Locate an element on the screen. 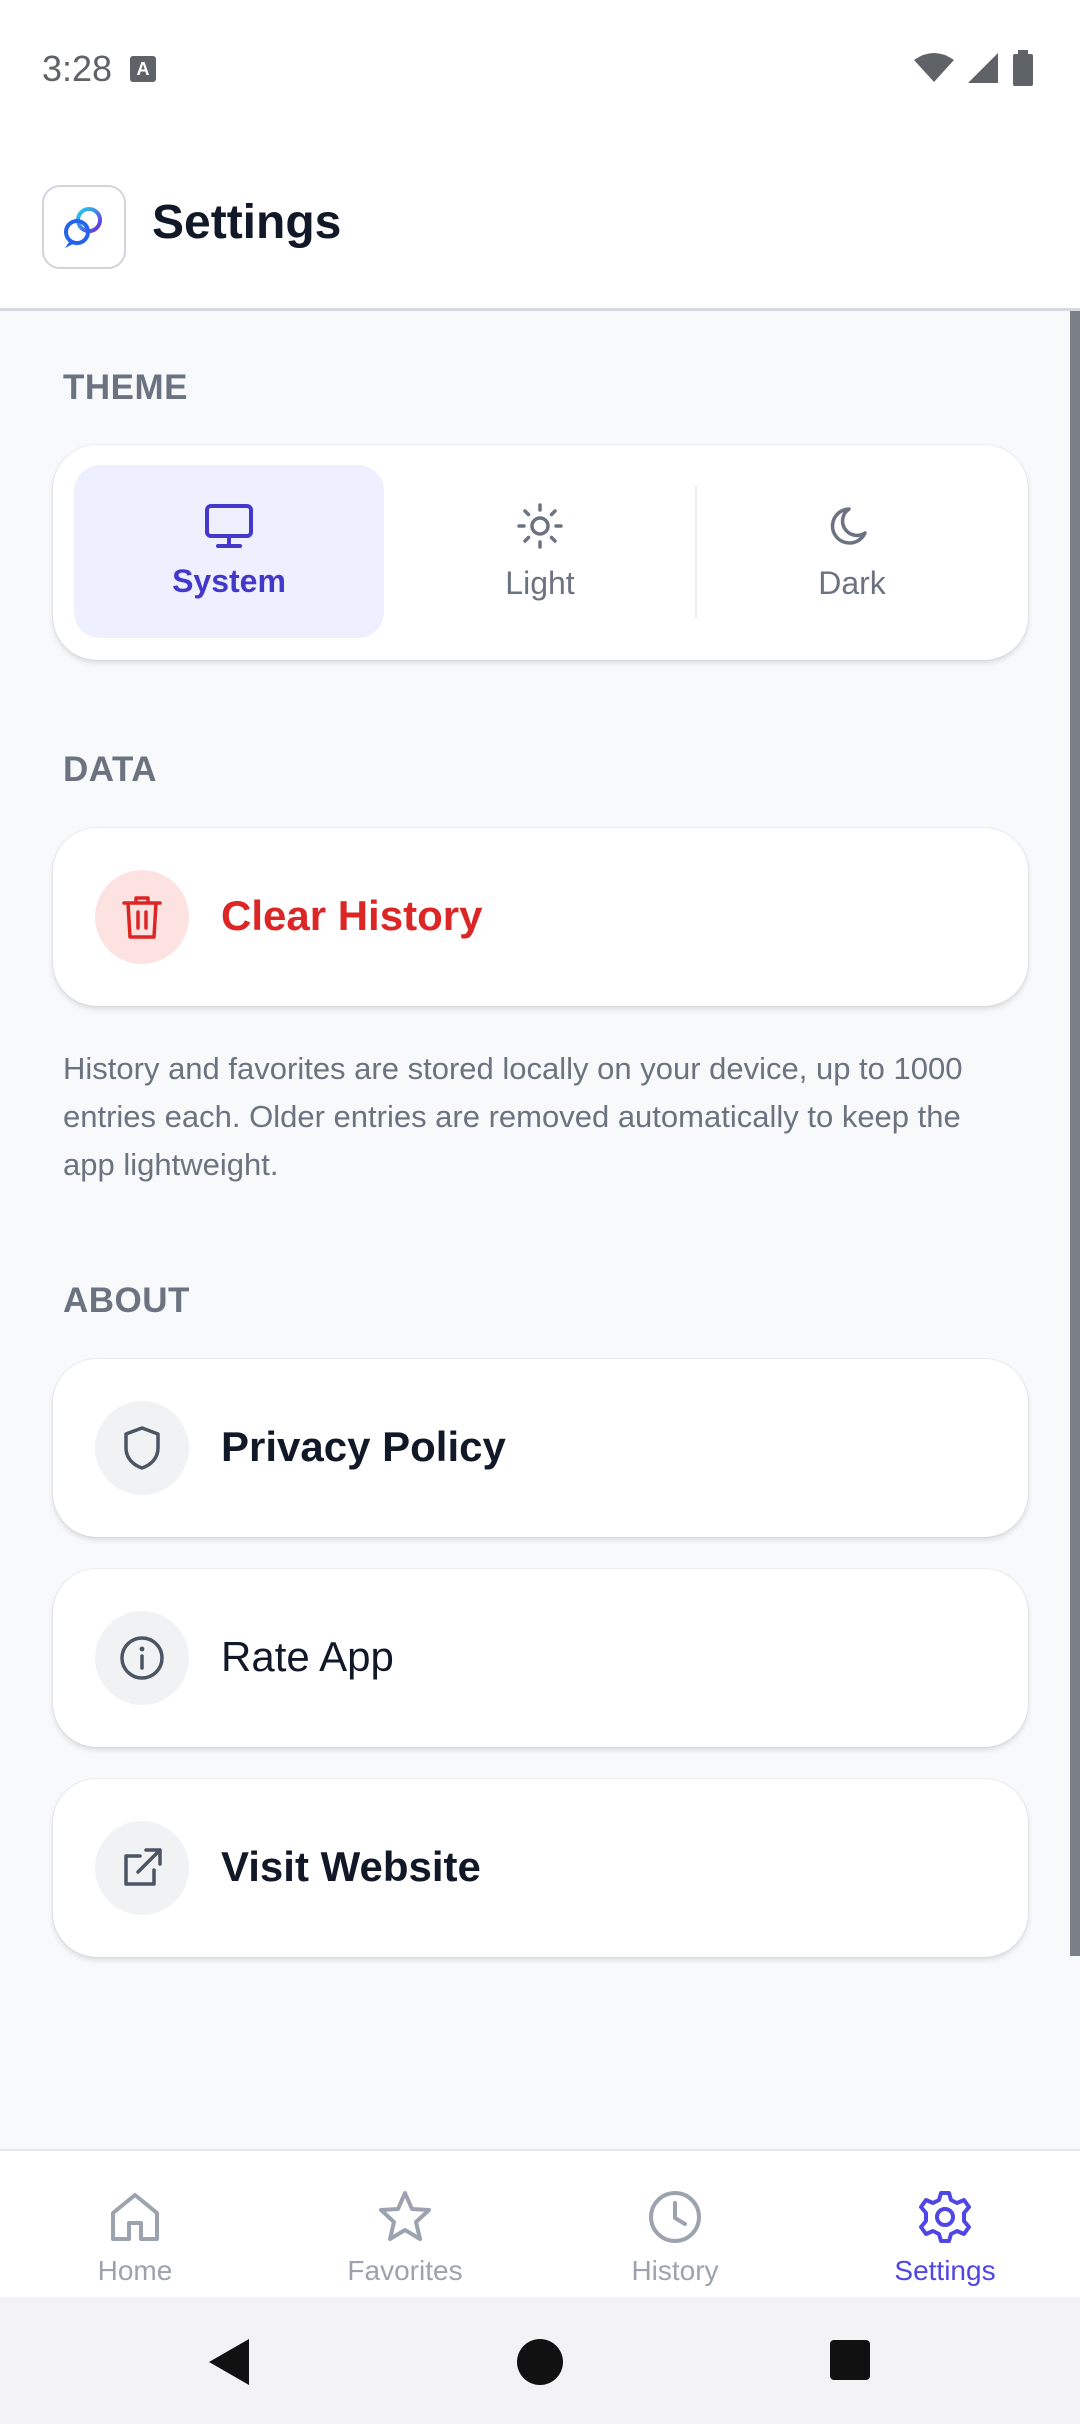  sun-icon is located at coordinates (540, 526).